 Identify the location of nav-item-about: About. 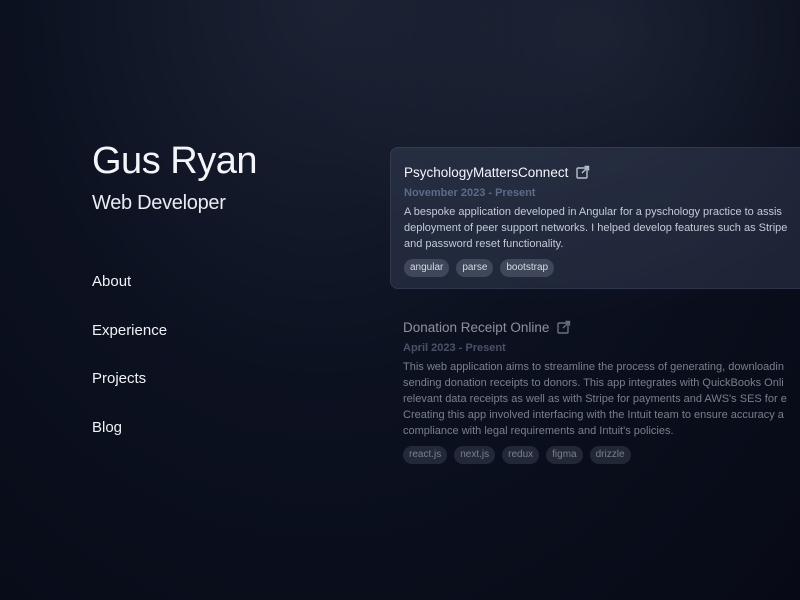
(129, 282).